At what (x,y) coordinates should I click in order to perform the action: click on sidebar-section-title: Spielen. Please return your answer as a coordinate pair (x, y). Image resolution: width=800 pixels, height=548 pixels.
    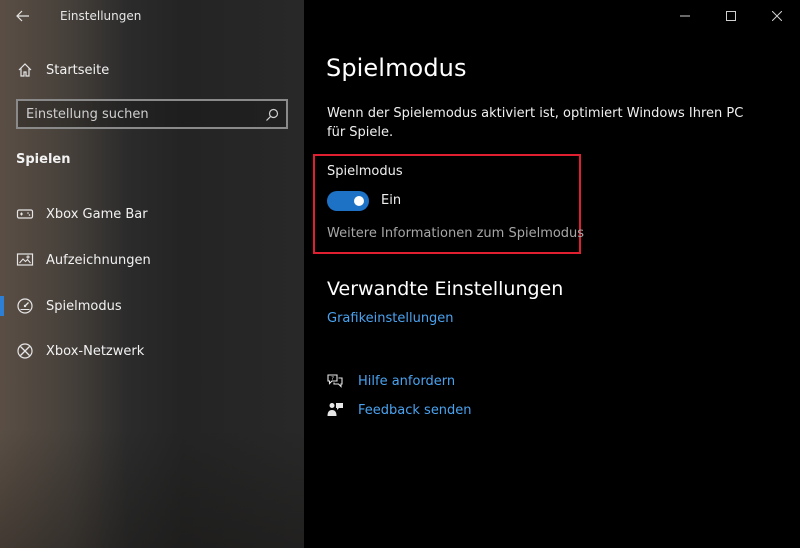
    Looking at the image, I should click on (43, 159).